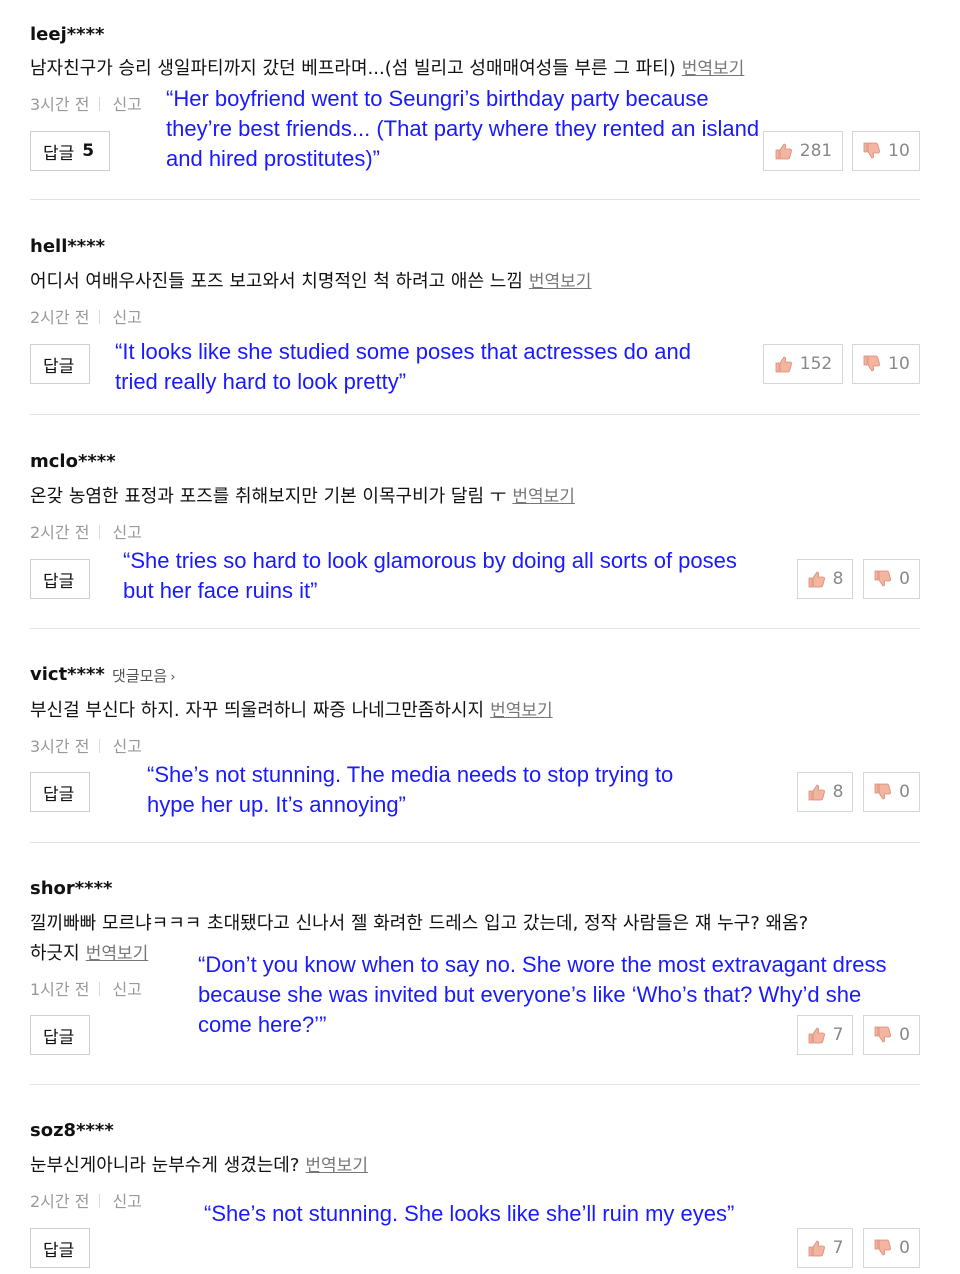 Image resolution: width=960 pixels, height=1274 pixels. What do you see at coordinates (838, 1248) in the screenshot?
I see `like-count: 7` at bounding box center [838, 1248].